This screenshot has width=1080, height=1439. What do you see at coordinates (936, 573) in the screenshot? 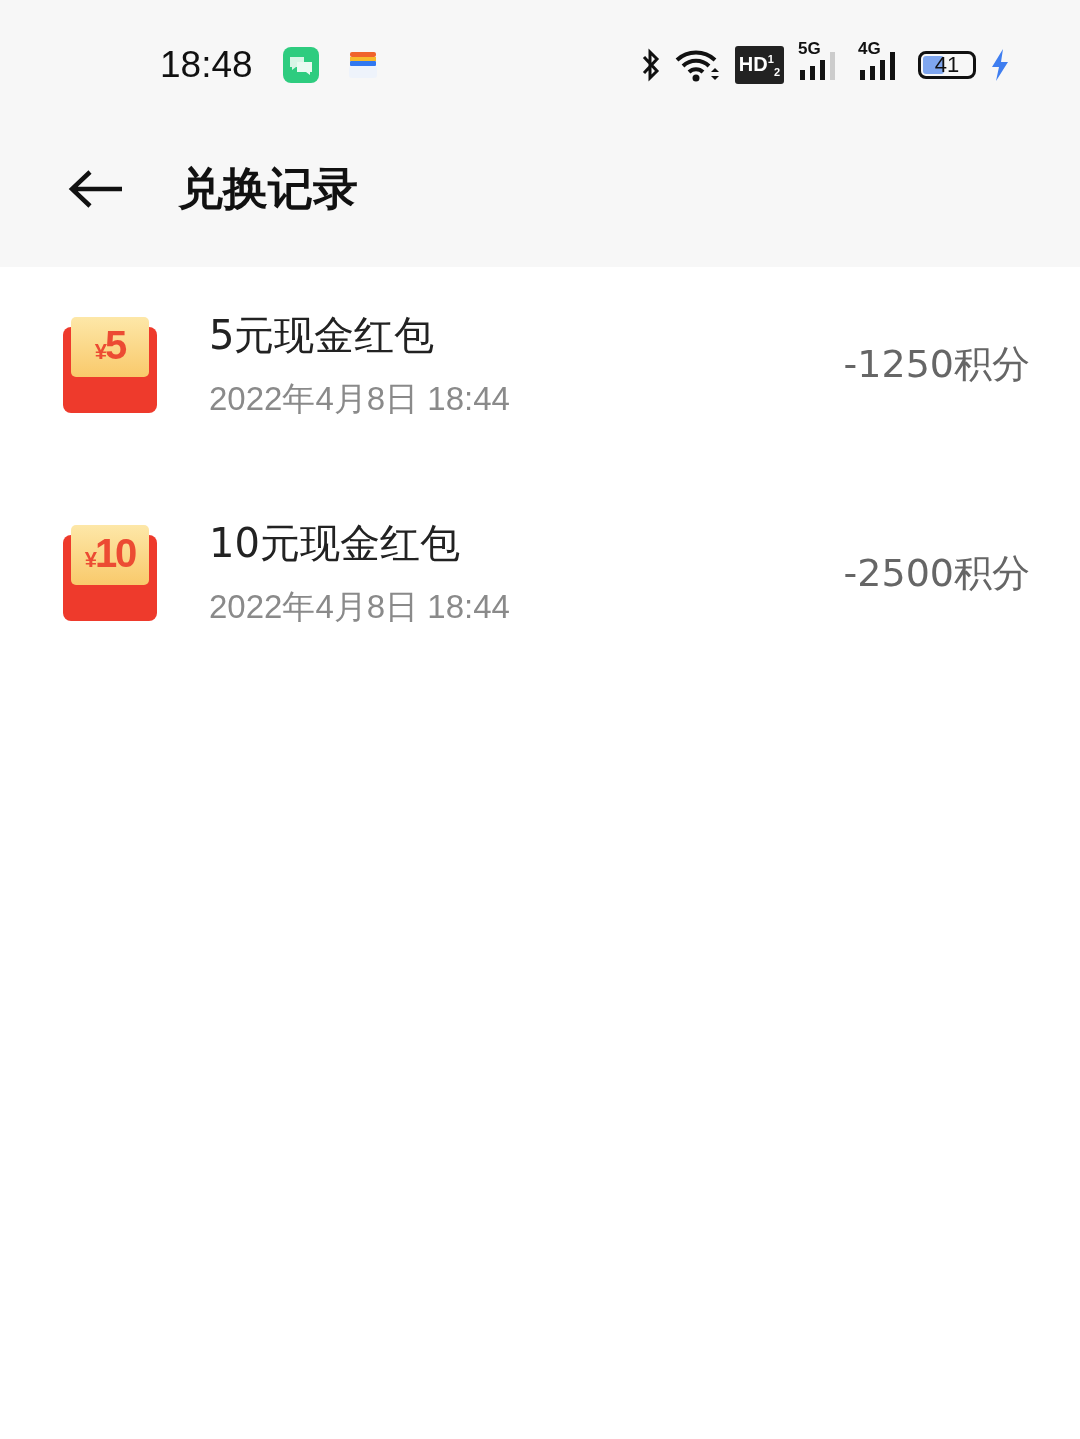
I see `points-amount: -2500积分` at bounding box center [936, 573].